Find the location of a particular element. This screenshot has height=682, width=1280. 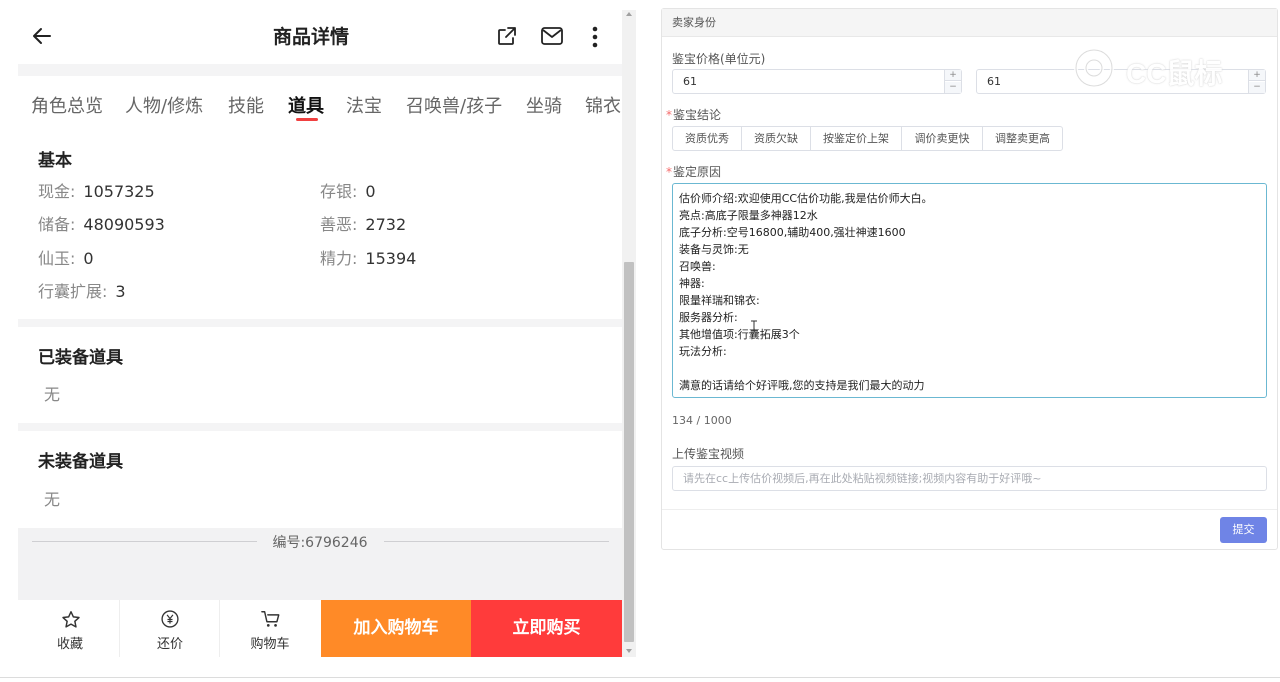

tab-mounts: 坐骑 is located at coordinates (544, 105).